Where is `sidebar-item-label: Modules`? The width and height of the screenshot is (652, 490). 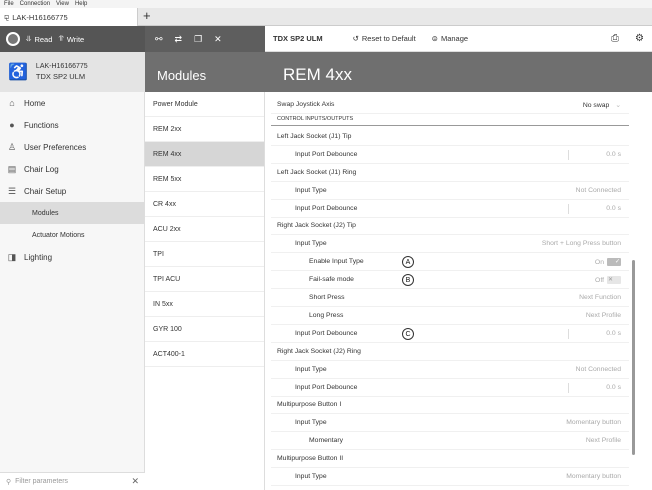
sidebar-item-label: Modules is located at coordinates (45, 213).